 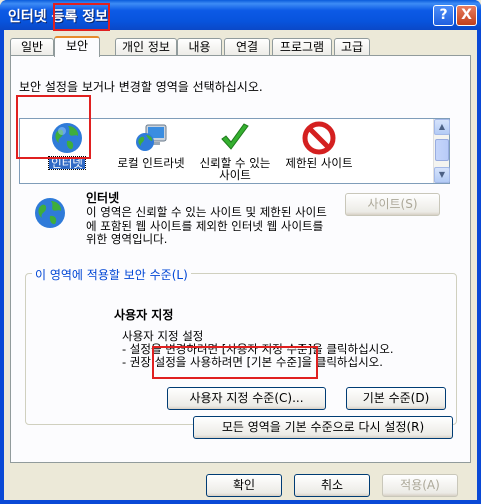 I want to click on scroll-down-icon: ▼, so click(x=442, y=175).